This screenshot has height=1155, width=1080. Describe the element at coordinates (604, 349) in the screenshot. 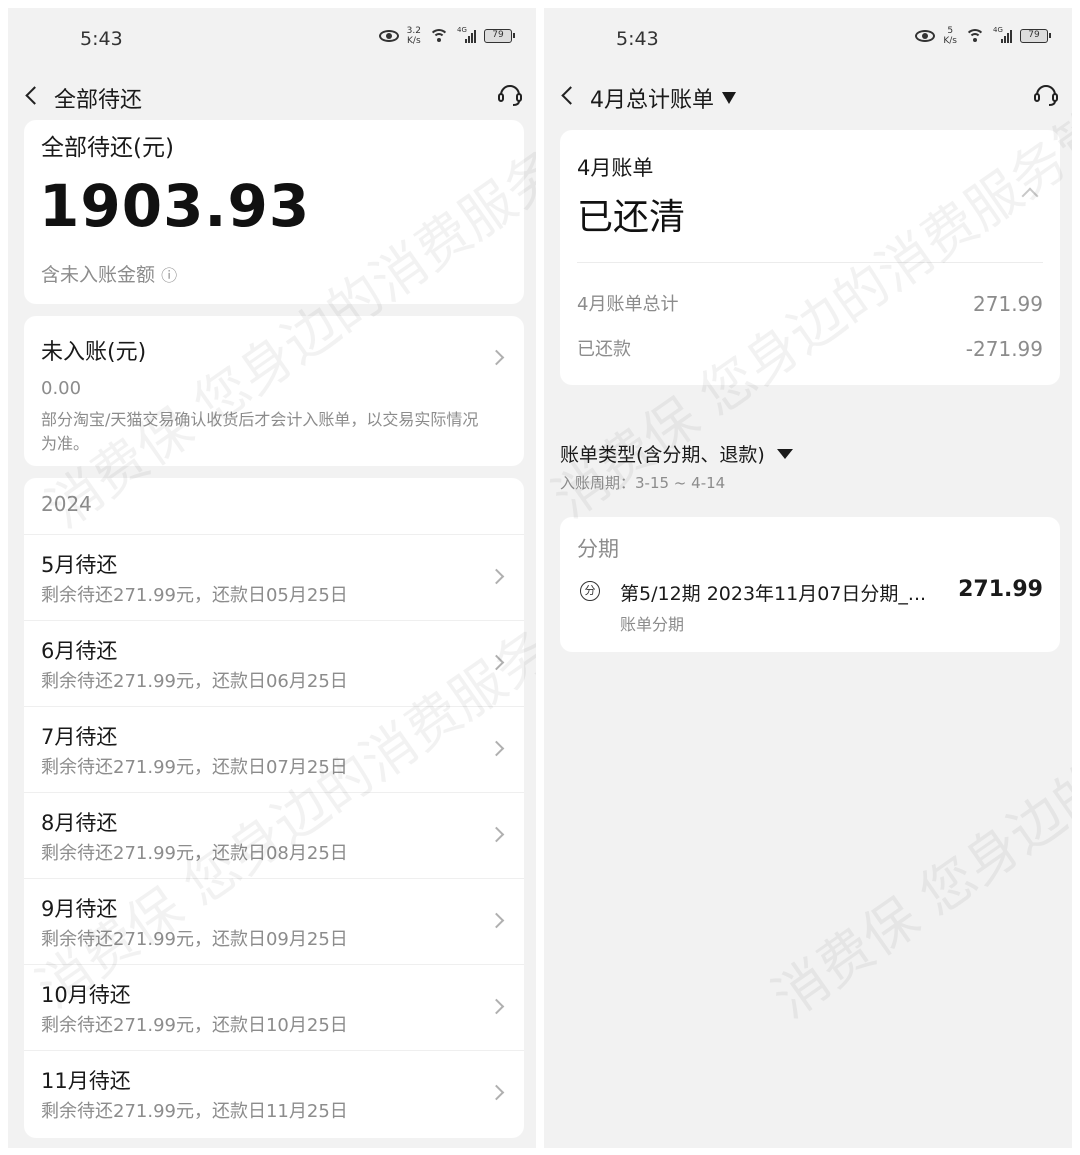

I see `paid-label: 已还款` at that location.